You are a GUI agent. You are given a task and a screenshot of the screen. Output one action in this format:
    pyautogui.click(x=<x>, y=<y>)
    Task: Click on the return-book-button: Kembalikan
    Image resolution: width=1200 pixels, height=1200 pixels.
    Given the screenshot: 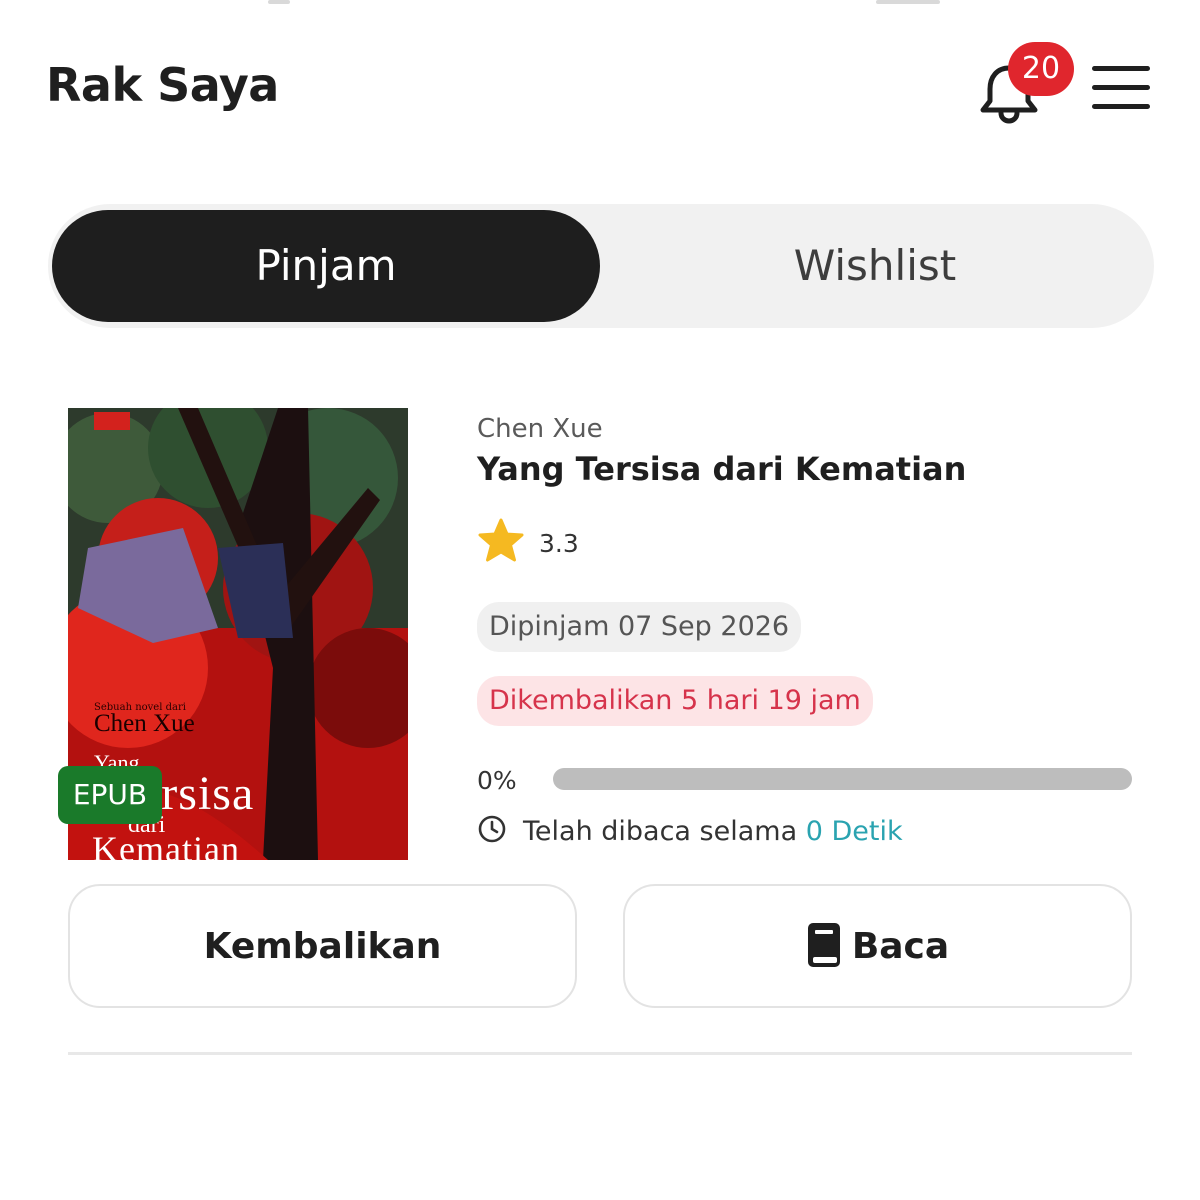 What is the action you would take?
    pyautogui.click(x=322, y=946)
    